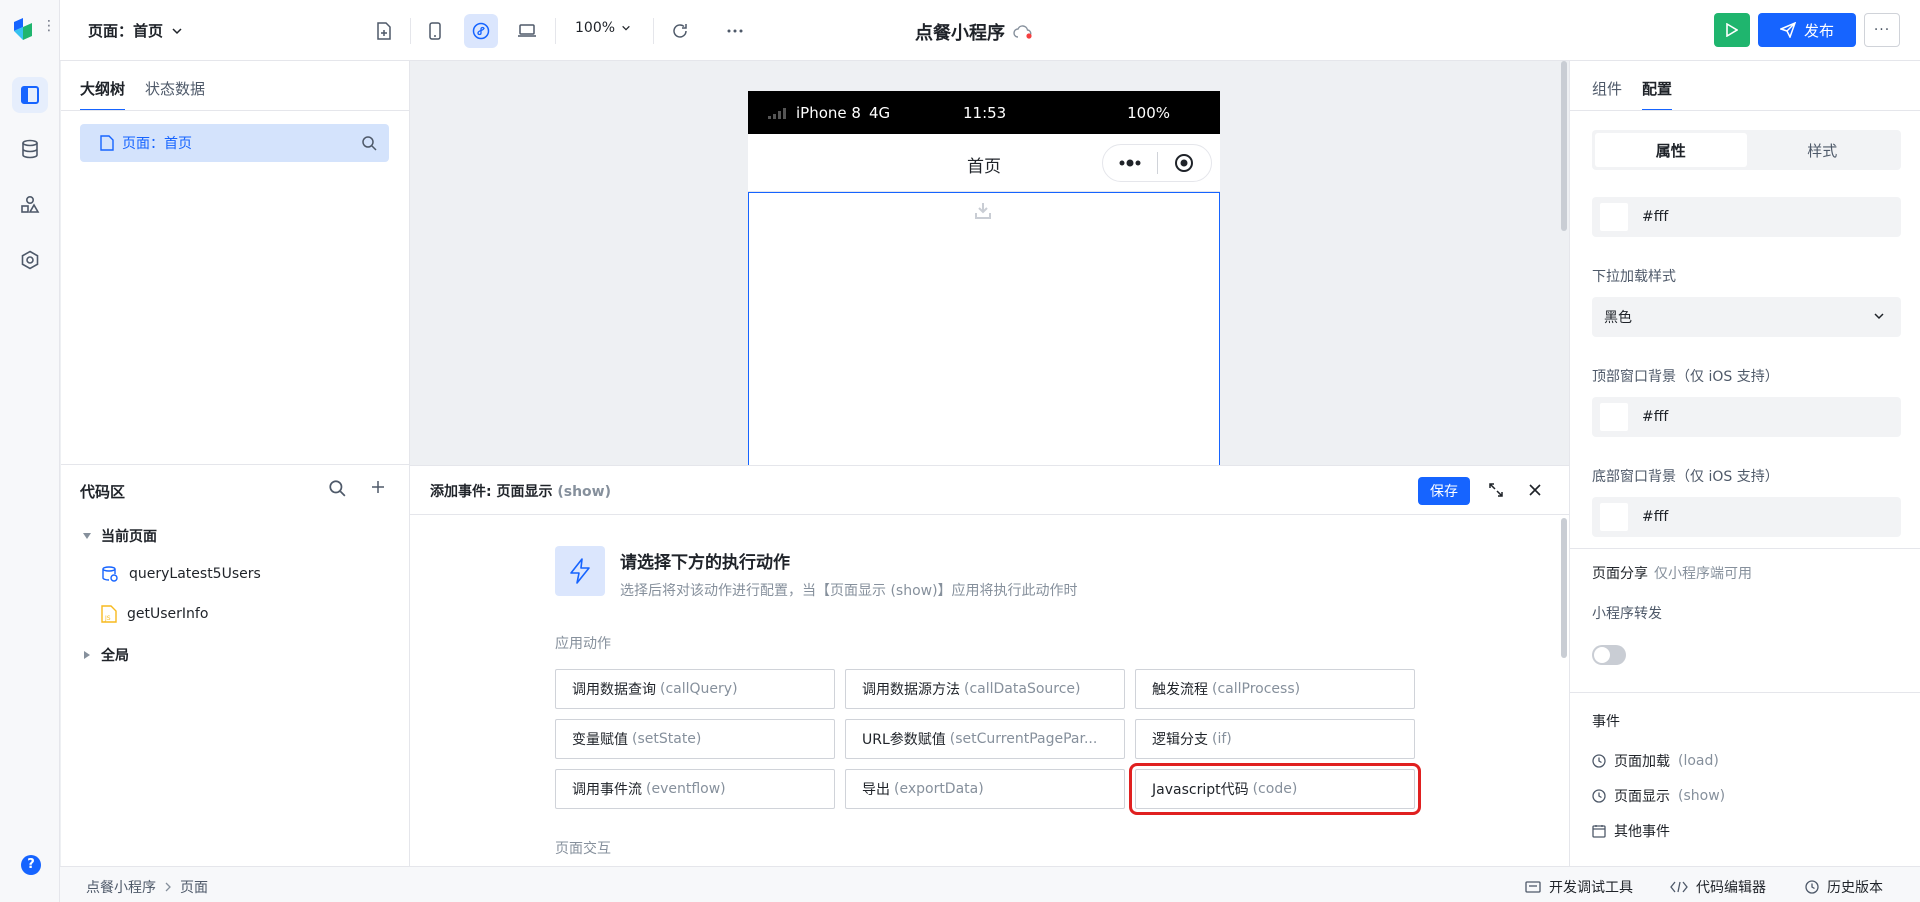 The height and width of the screenshot is (902, 1920). What do you see at coordinates (1718, 887) in the screenshot?
I see `code-editor-button: 代码编辑器` at bounding box center [1718, 887].